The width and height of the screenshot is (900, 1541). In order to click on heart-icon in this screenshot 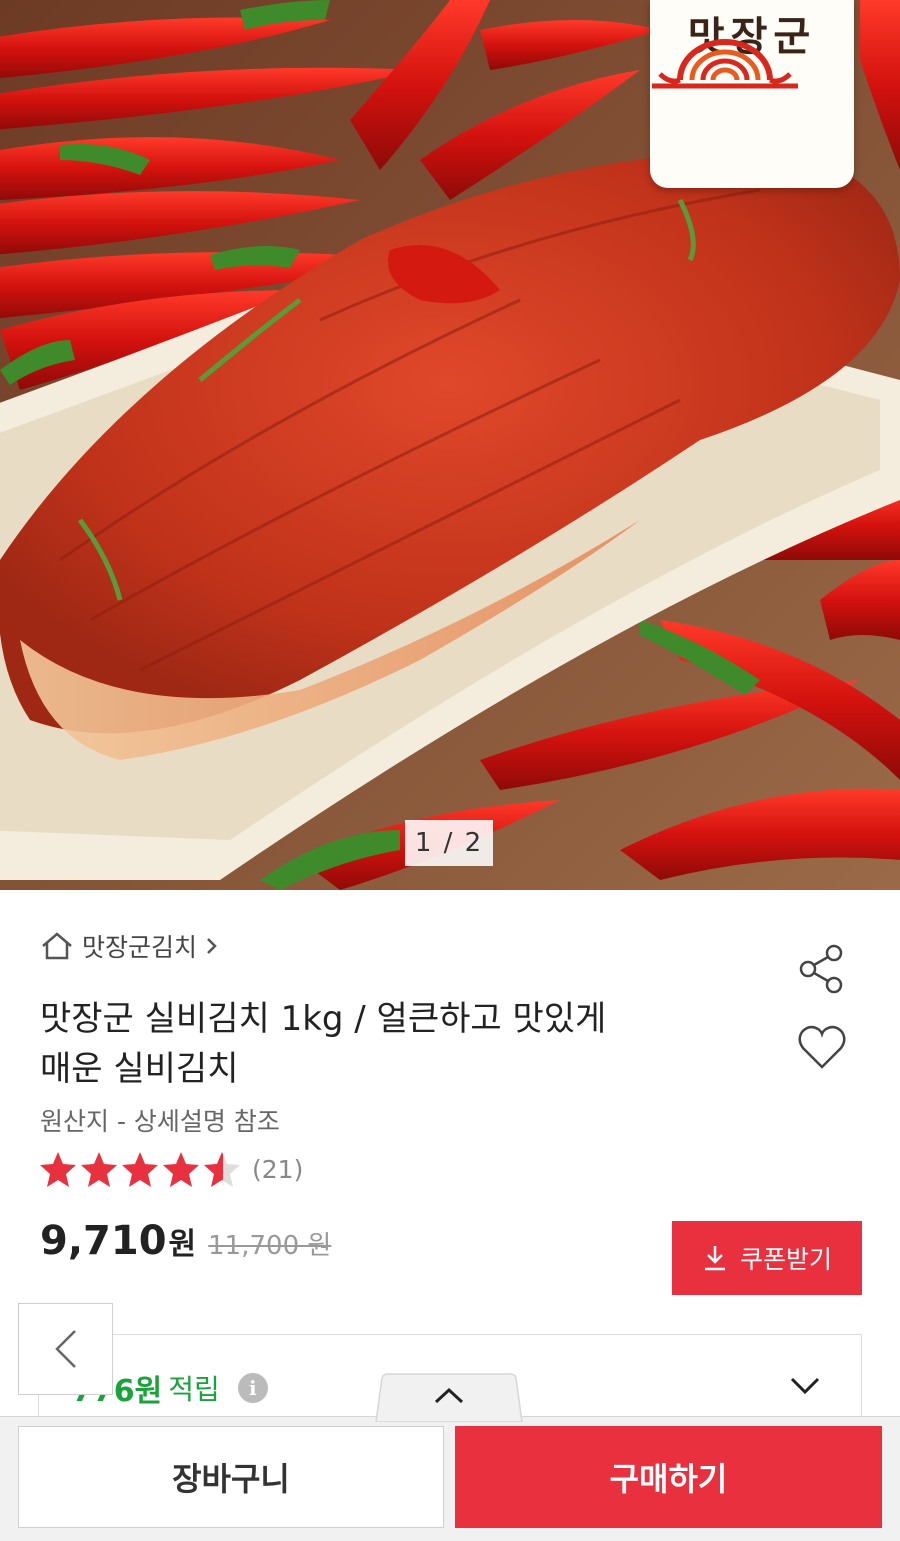, I will do `click(822, 1047)`.